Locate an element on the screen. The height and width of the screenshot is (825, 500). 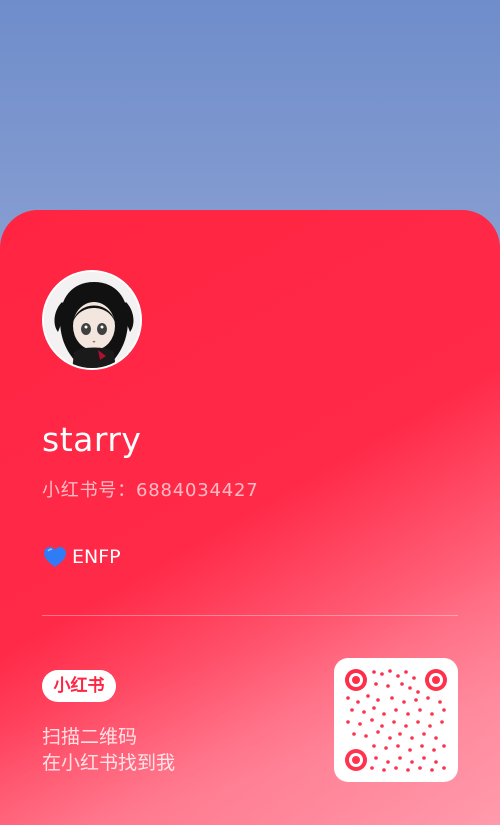
brand-badge: 小红书 is located at coordinates (79, 686).